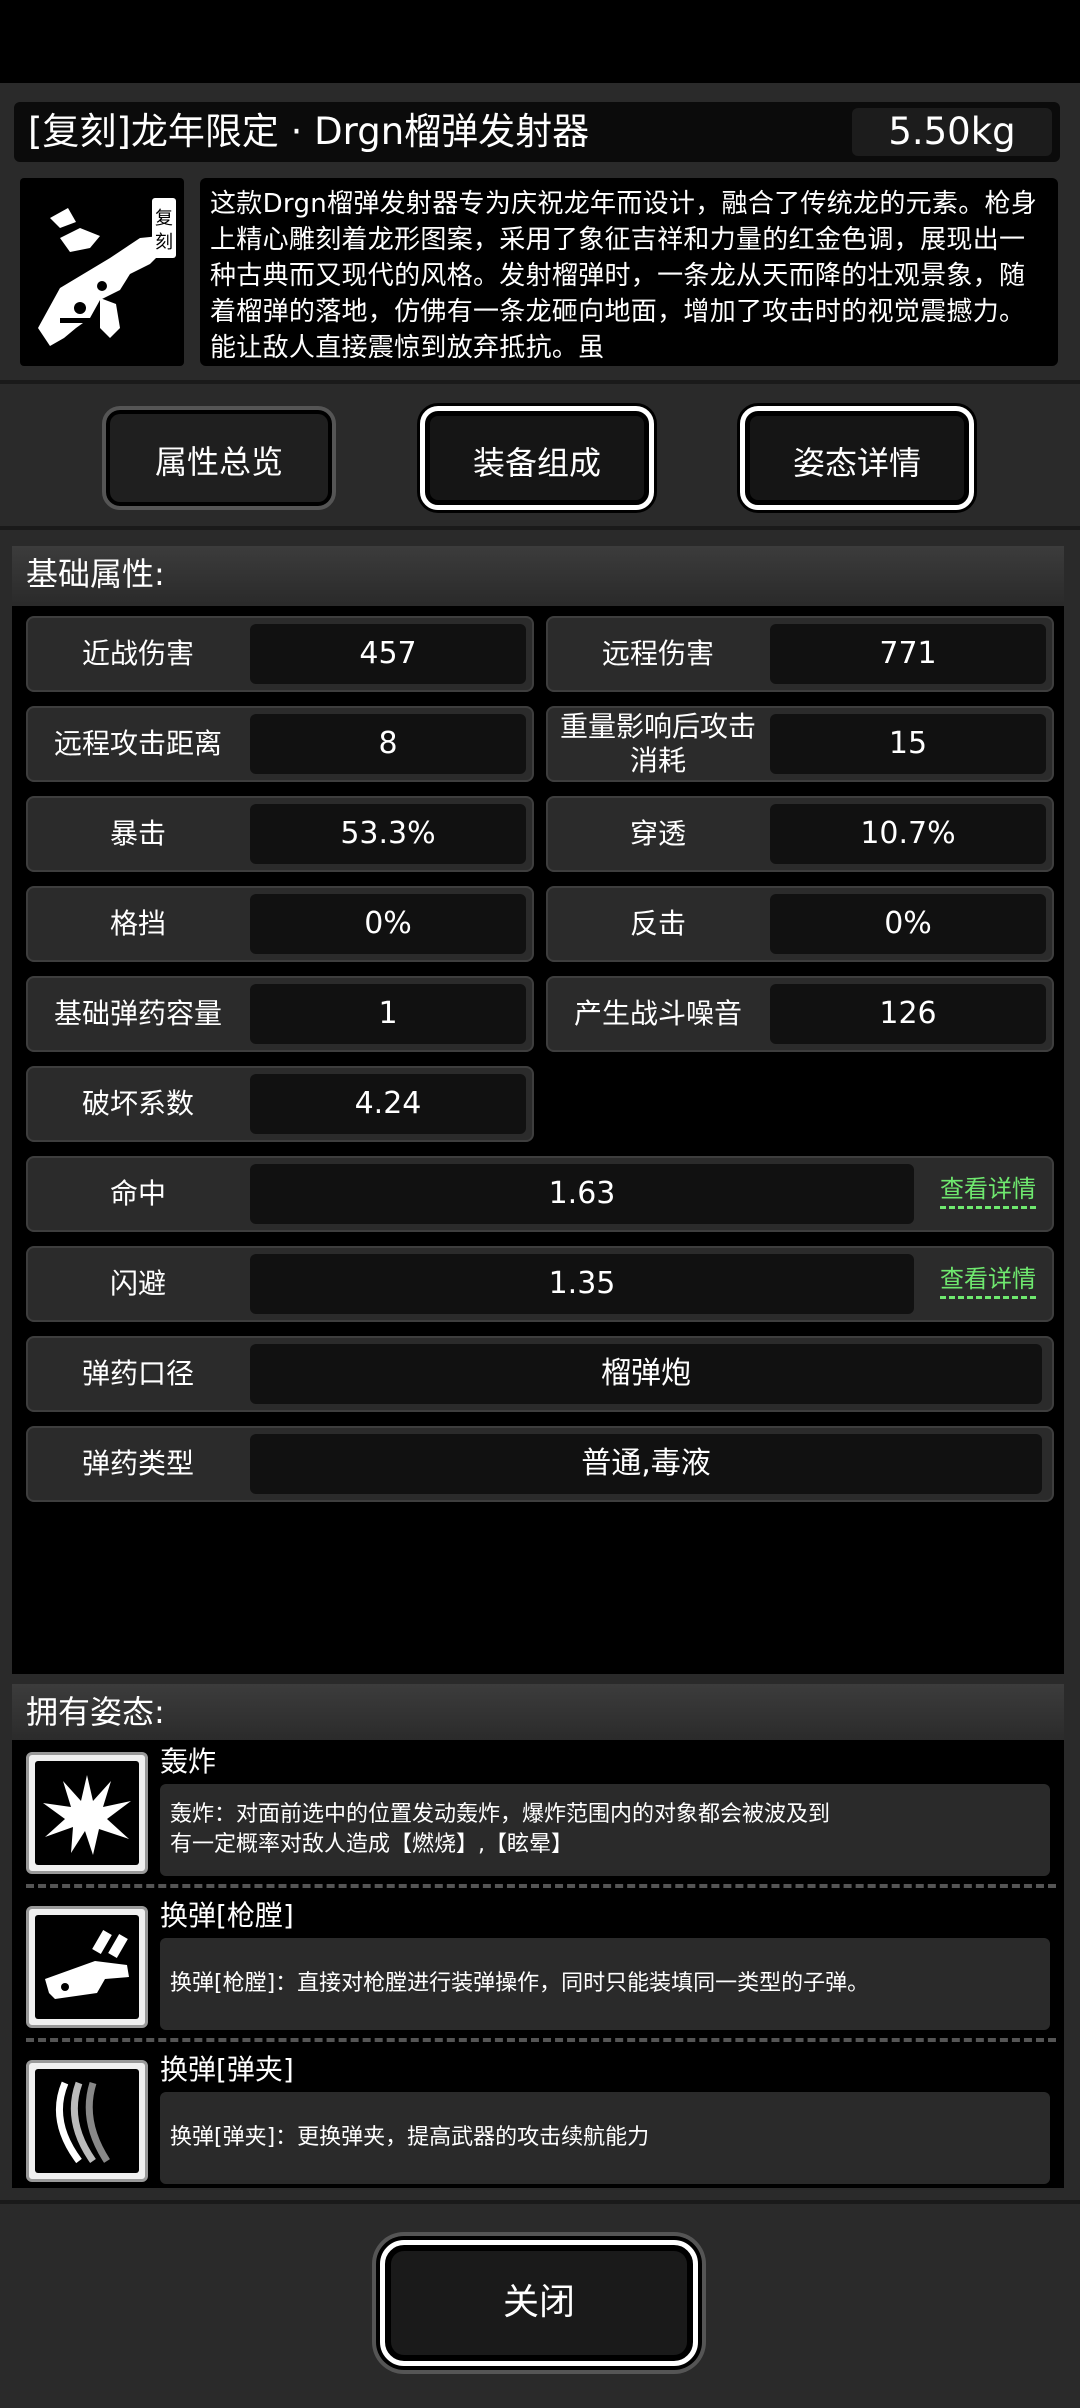 The image size is (1080, 2408). Describe the element at coordinates (87, 2121) in the screenshot. I see `magazine-icon` at that location.